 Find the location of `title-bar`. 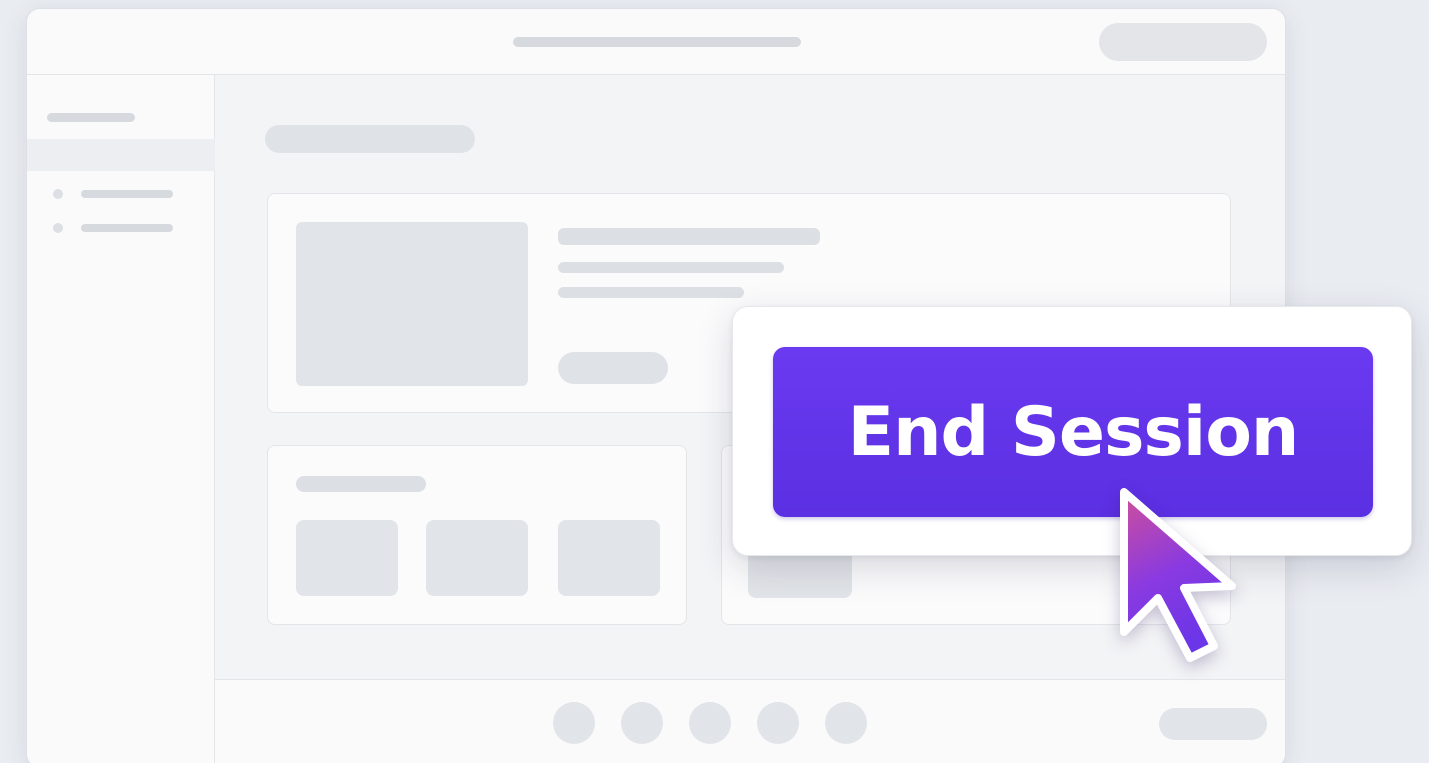

title-bar is located at coordinates (656, 42).